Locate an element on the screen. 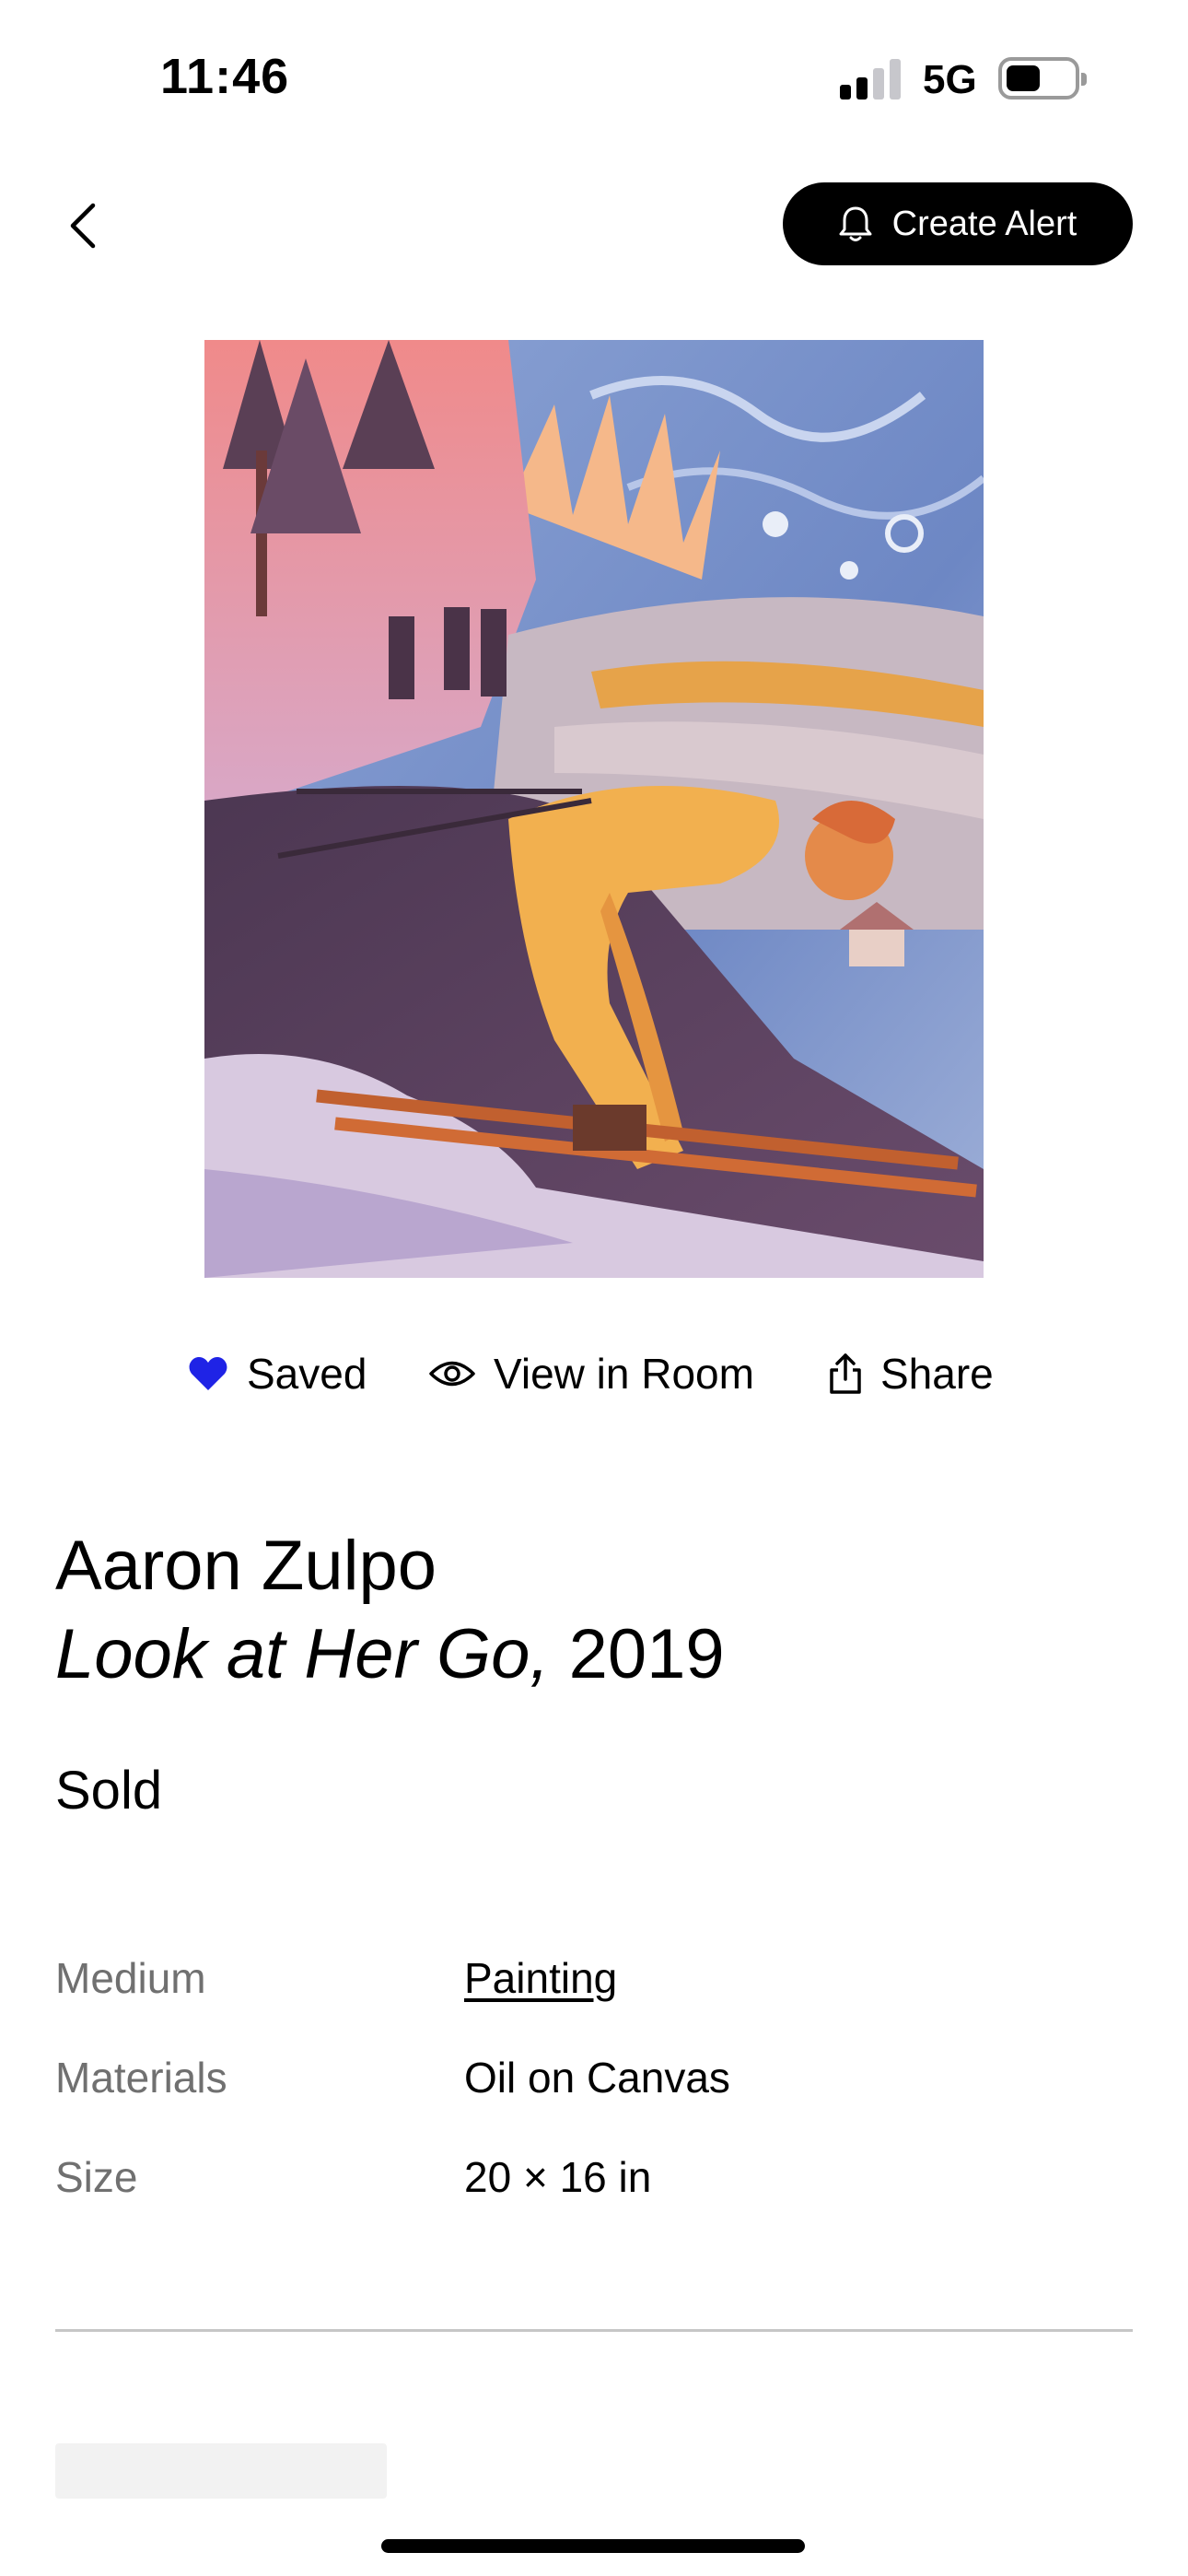  detail-row-materials: Materials Oil on Canvas is located at coordinates (594, 2102).